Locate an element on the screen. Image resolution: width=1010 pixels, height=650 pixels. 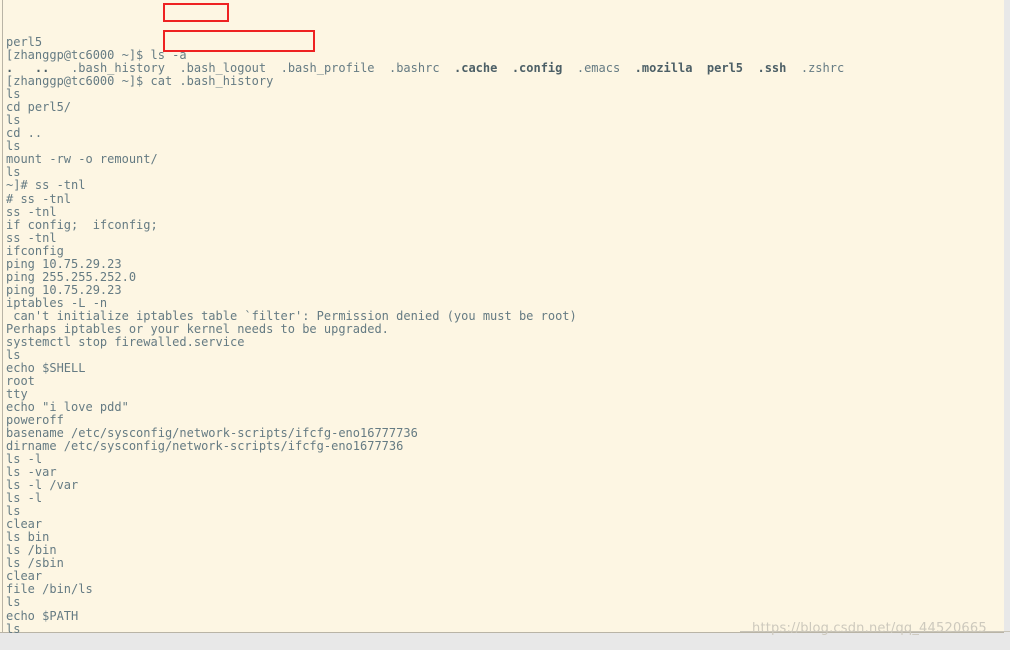
terminal-line: ls /bin is located at coordinates (31, 550).